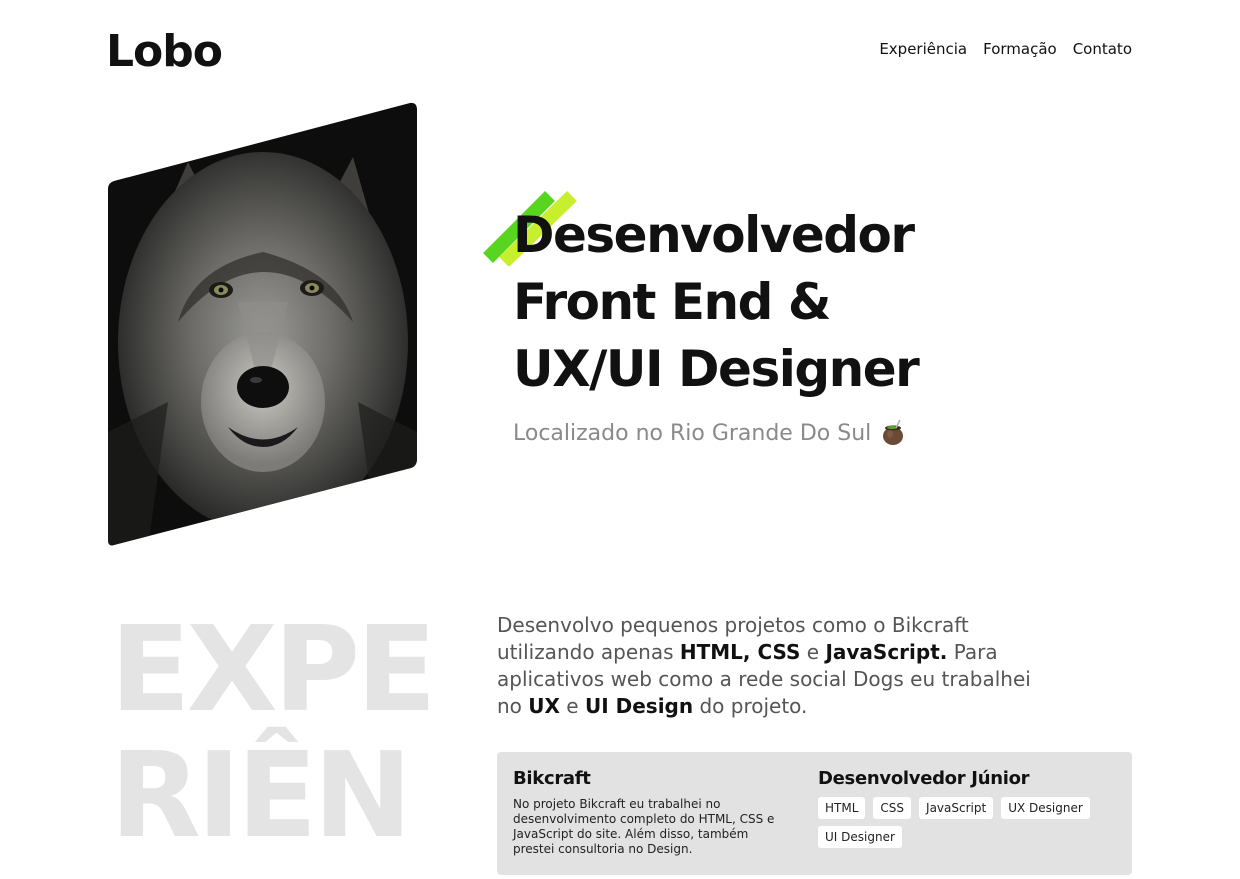 The image size is (1240, 879). What do you see at coordinates (261, 795) in the screenshot?
I see `bg-word-line: RIÊN` at bounding box center [261, 795].